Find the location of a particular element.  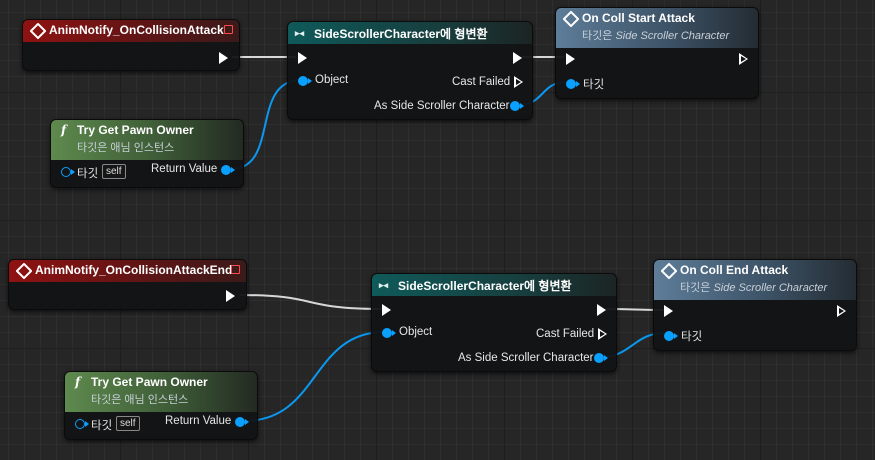

node-title: AnimNotify_OnCollisionAttack is located at coordinates (136, 30).